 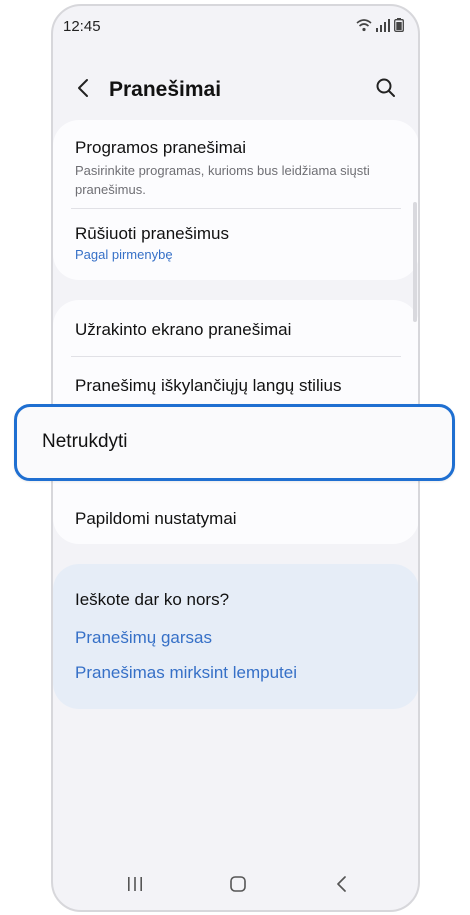 I want to click on app-header: Pranešimai, so click(x=235, y=91).